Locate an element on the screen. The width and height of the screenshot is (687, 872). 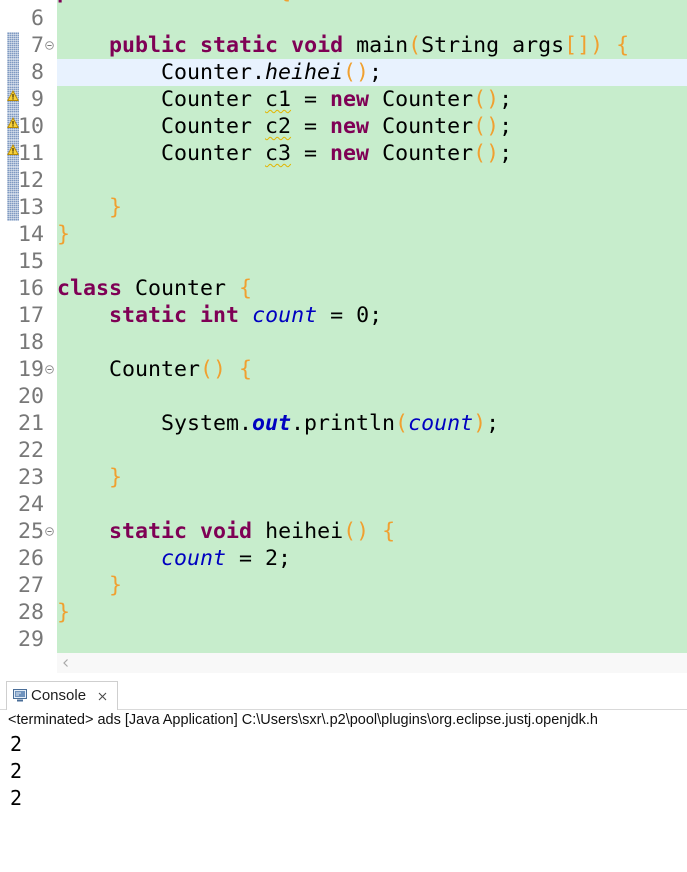
line-number: 19 is located at coordinates (30, 369).